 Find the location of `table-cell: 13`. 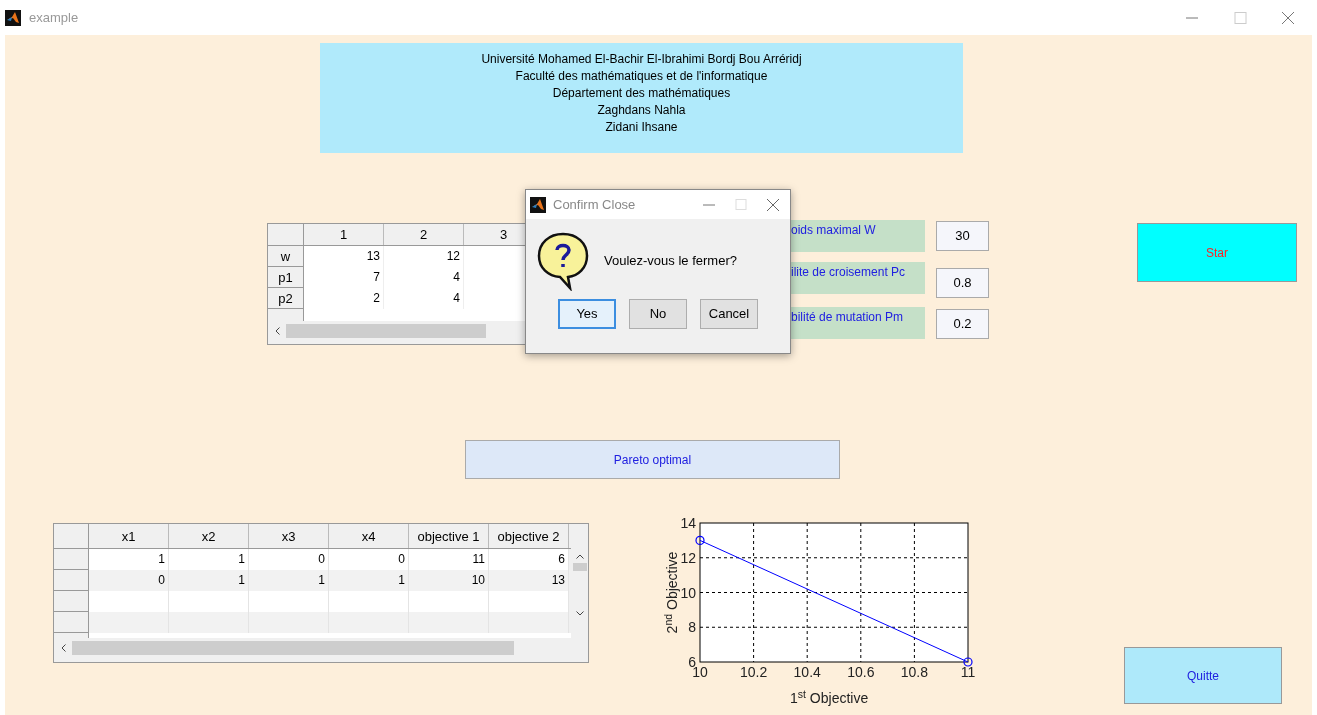

table-cell: 13 is located at coordinates (344, 256).